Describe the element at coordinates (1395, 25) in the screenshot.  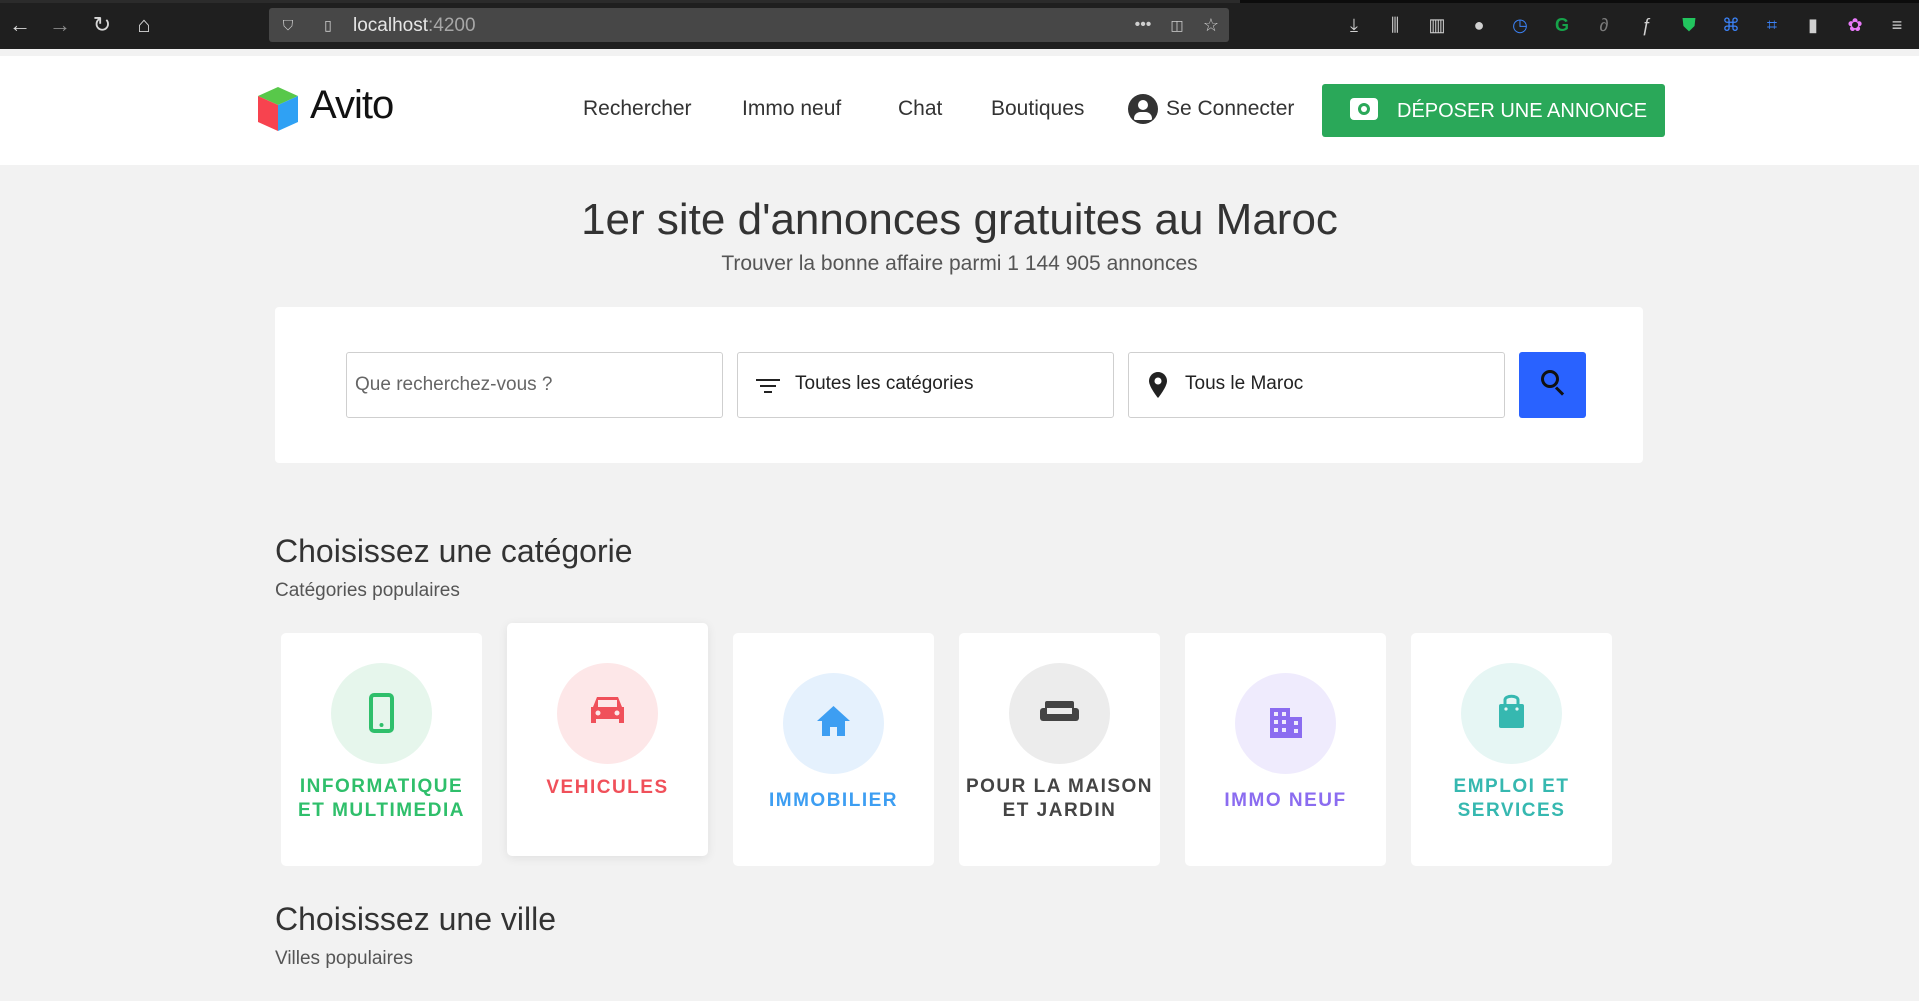
I see `library-icon: ⫼` at that location.